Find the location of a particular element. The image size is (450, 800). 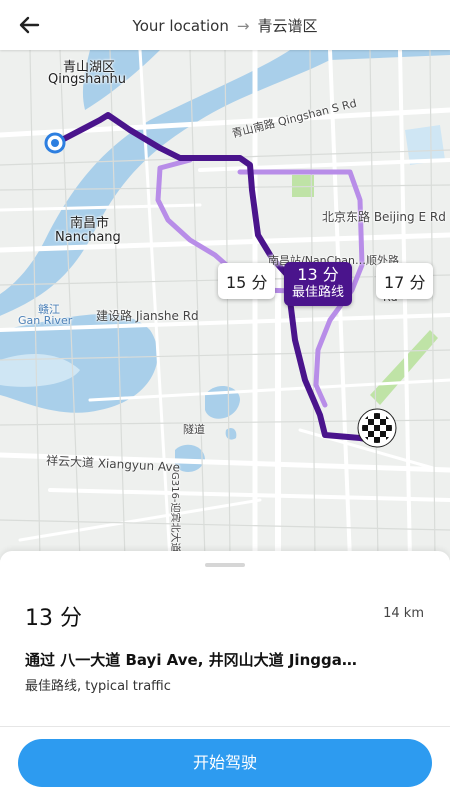

label-gan-river: Gan River is located at coordinates (45, 320).